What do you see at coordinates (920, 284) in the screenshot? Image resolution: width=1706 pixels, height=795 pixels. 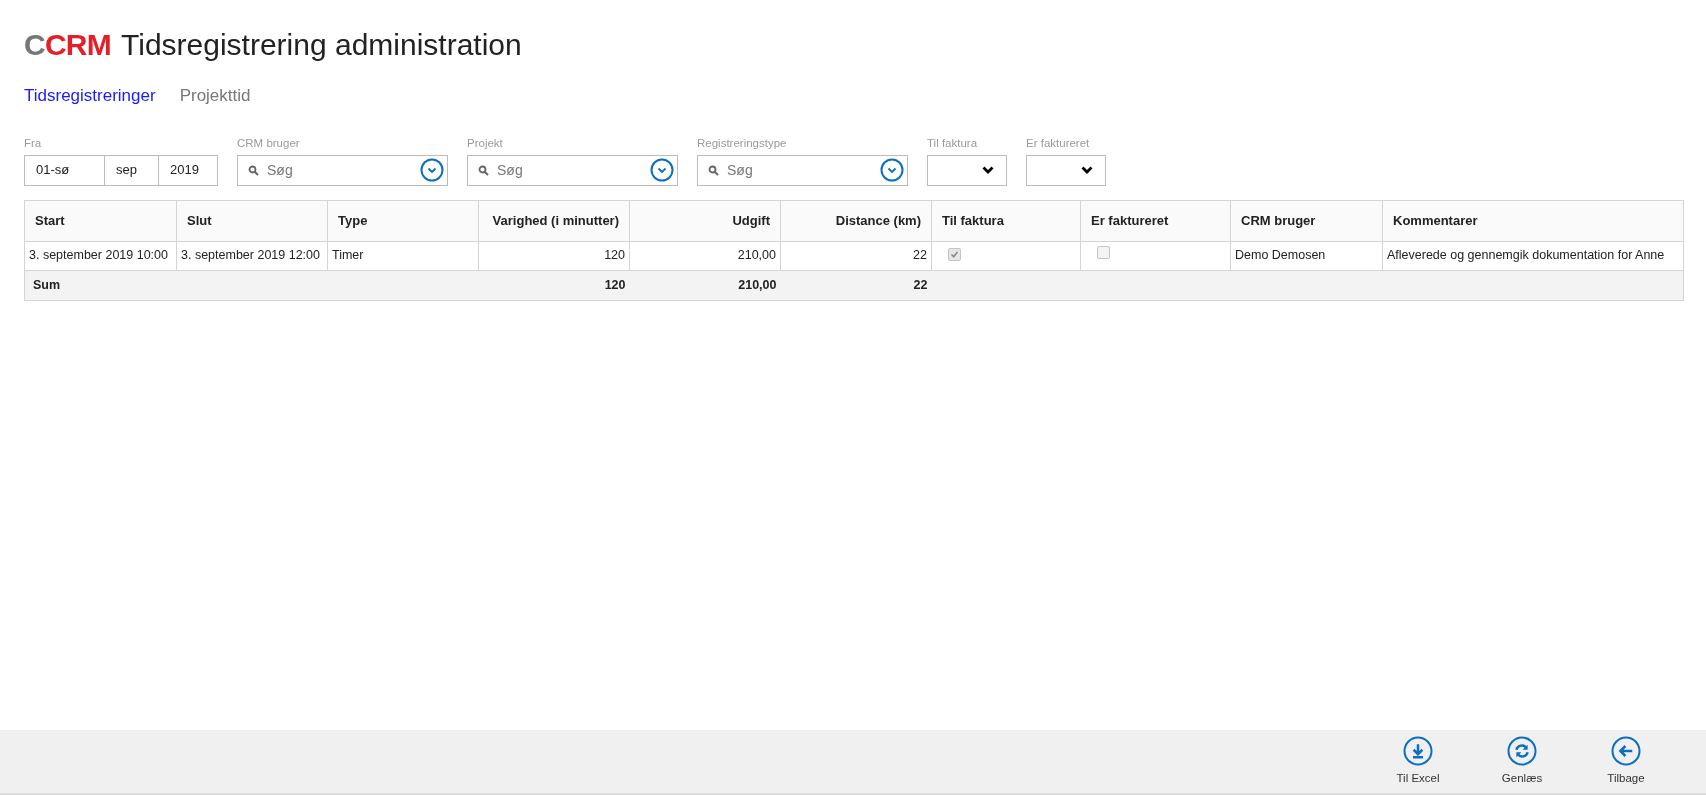 I see `sum-value: 22` at bounding box center [920, 284].